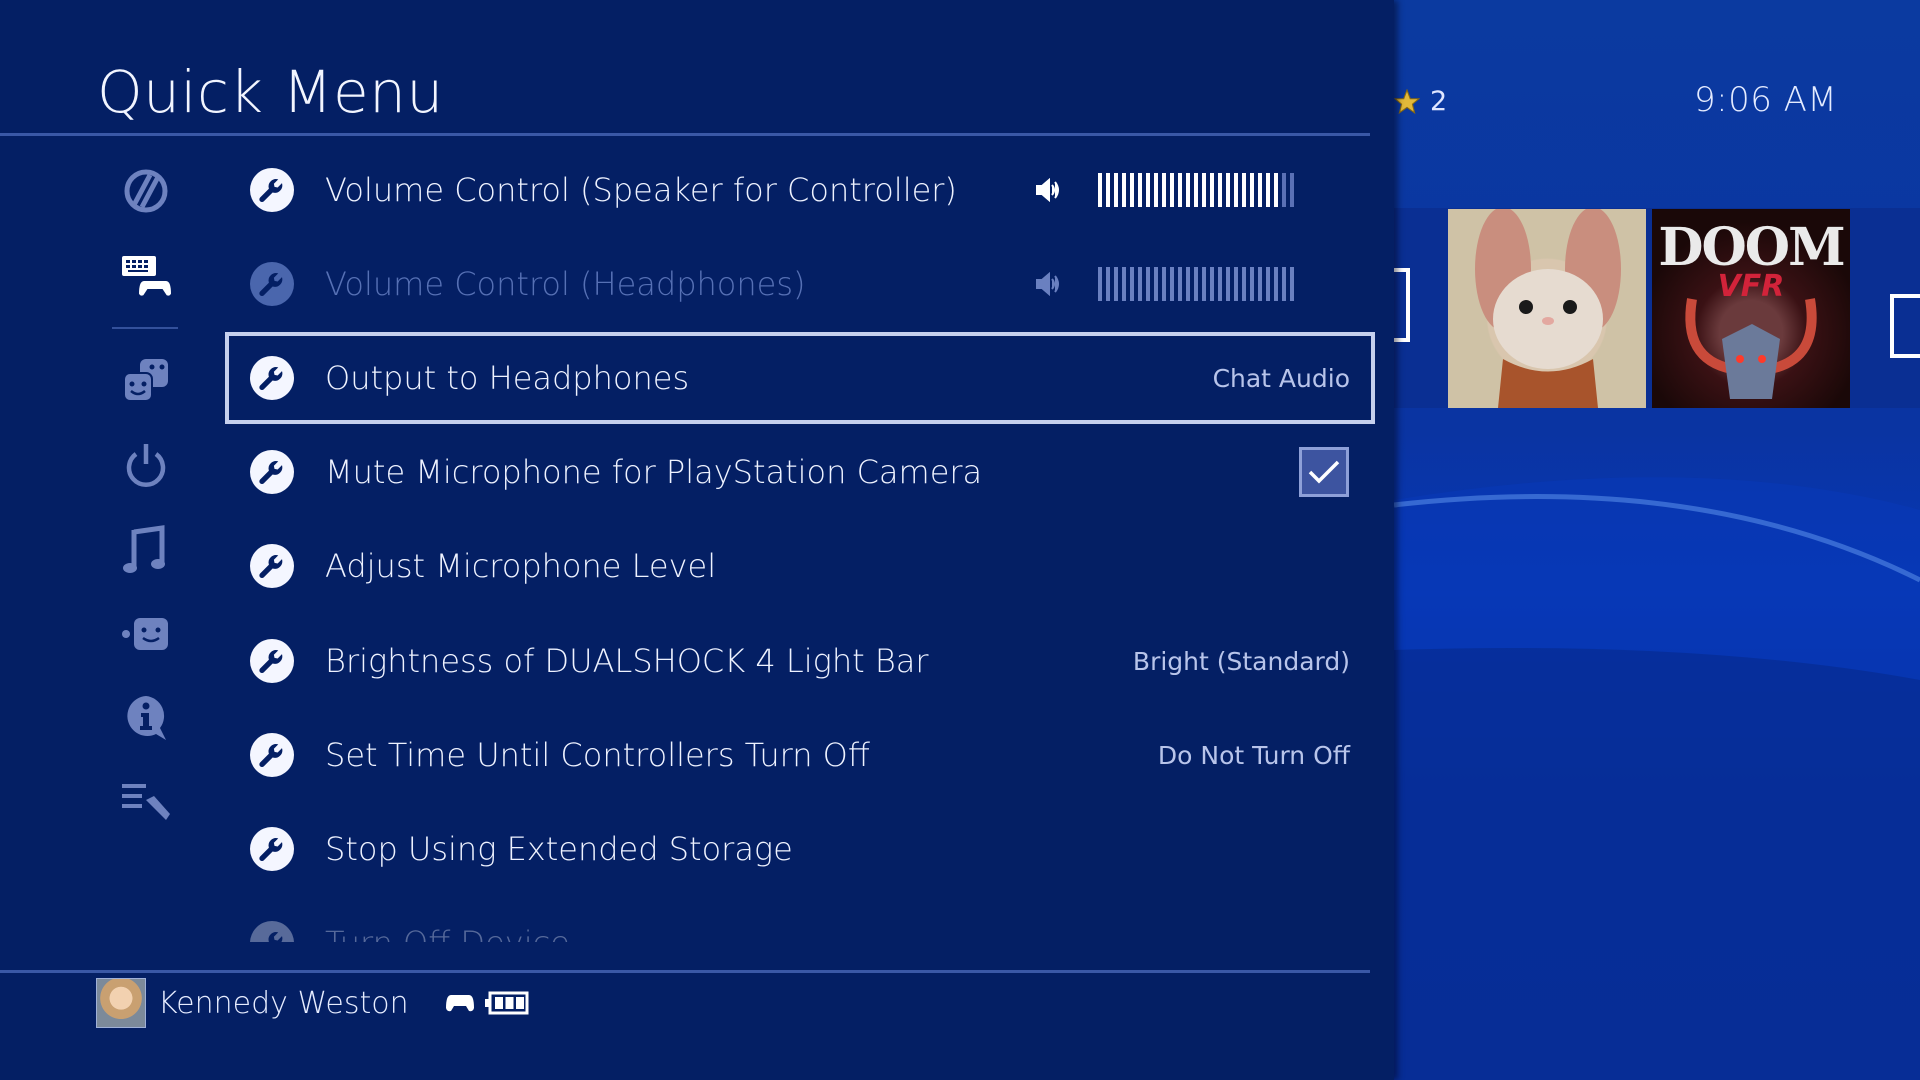 The image size is (1920, 1080). I want to click on avatar, so click(121, 1003).